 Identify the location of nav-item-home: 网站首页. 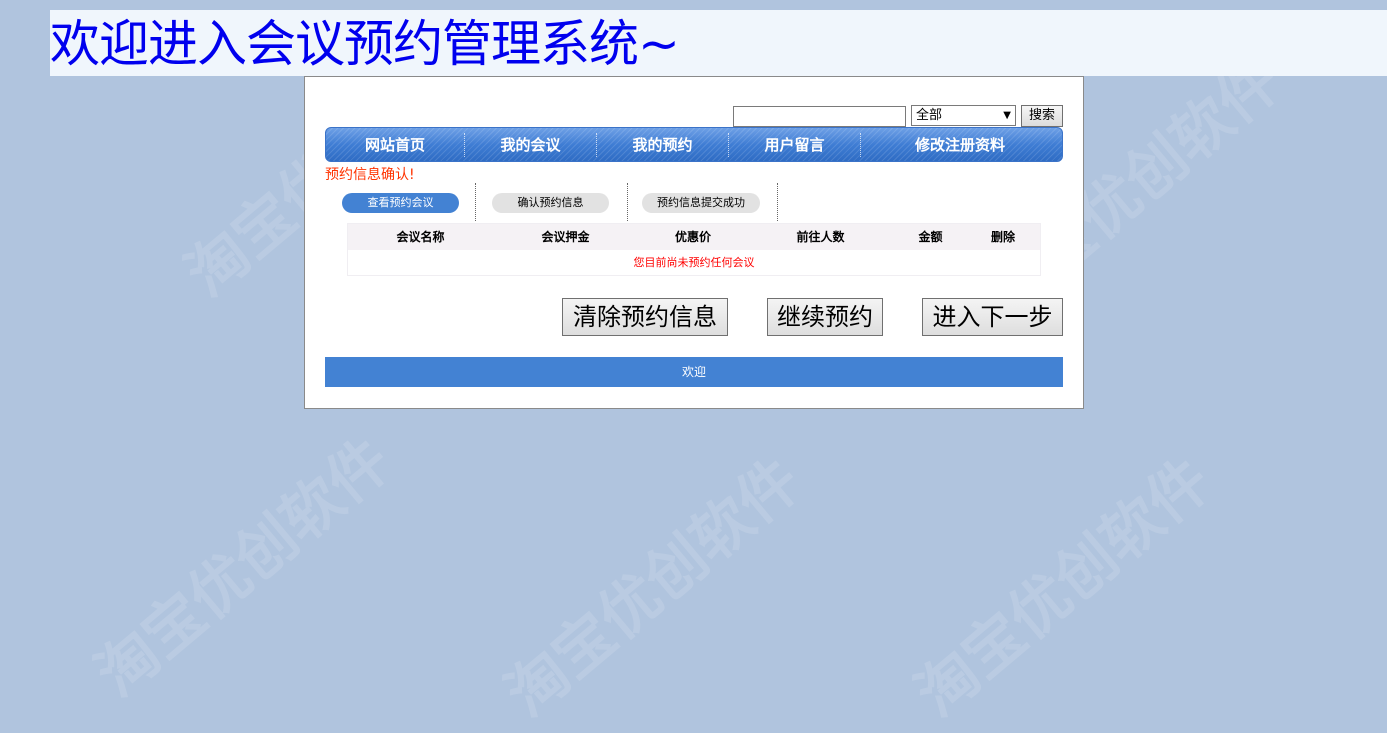
(395, 144).